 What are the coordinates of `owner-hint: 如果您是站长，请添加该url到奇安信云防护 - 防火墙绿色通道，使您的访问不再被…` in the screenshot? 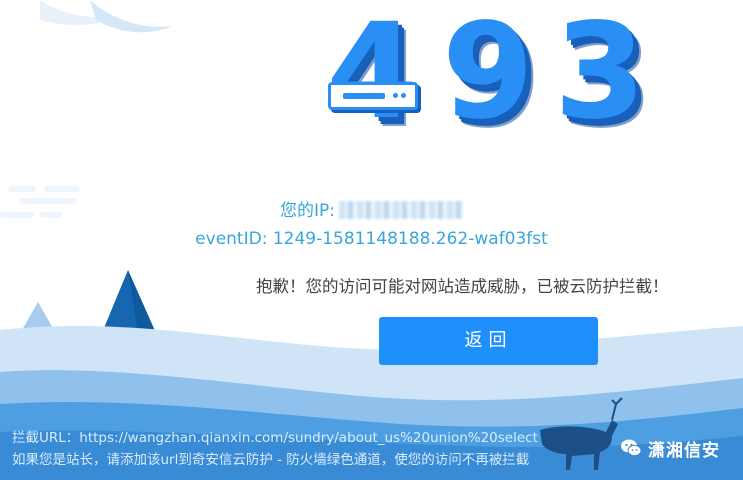 It's located at (271, 460).